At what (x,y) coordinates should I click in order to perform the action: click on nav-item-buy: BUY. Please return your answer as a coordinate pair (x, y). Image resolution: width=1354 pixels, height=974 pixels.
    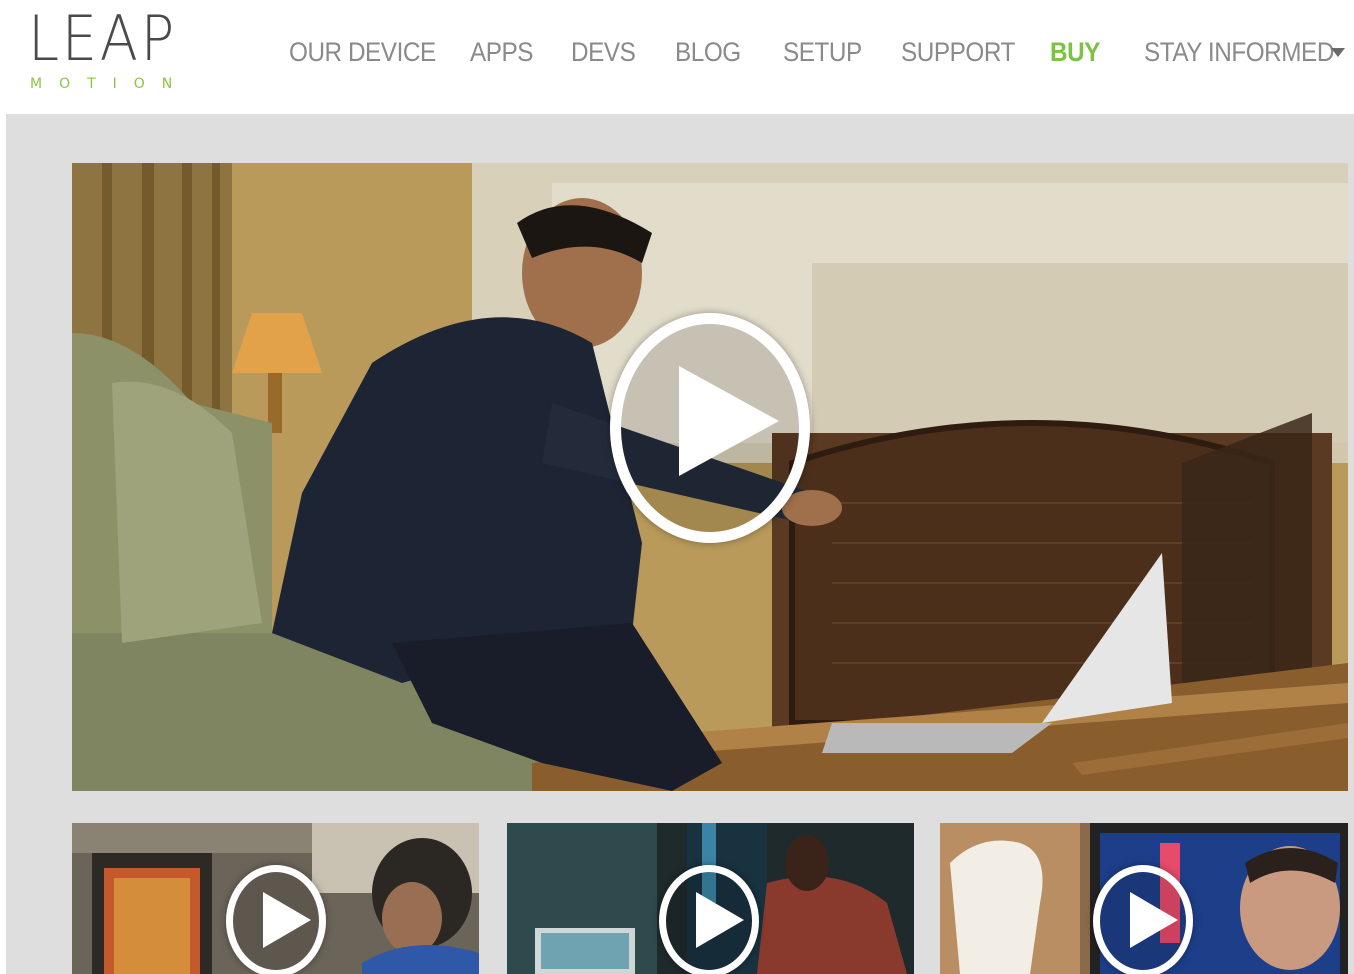
    Looking at the image, I should click on (1075, 52).